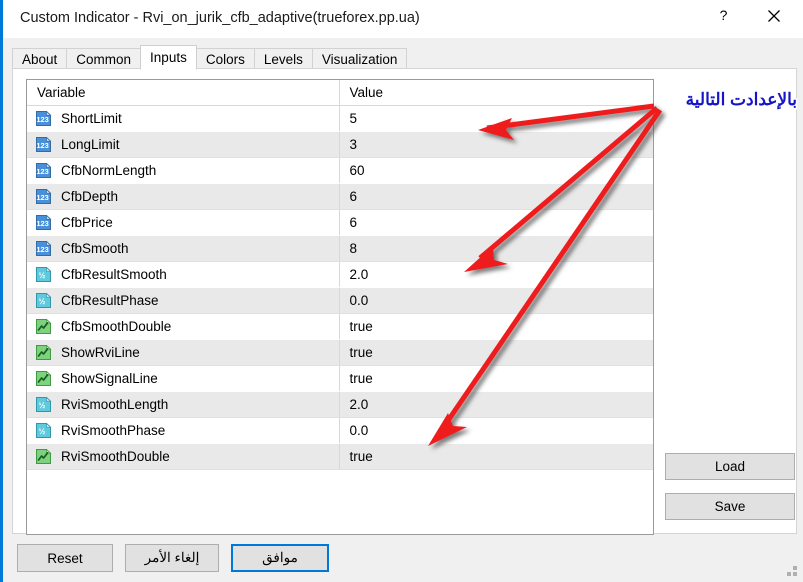 This screenshot has width=803, height=582. Describe the element at coordinates (183, 456) in the screenshot. I see `variable-cell: RviSmoothDouble` at that location.